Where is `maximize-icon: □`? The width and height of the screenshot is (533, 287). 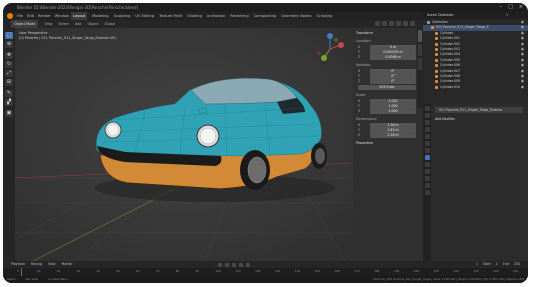
maximize-icon: □ is located at coordinates (510, 7).